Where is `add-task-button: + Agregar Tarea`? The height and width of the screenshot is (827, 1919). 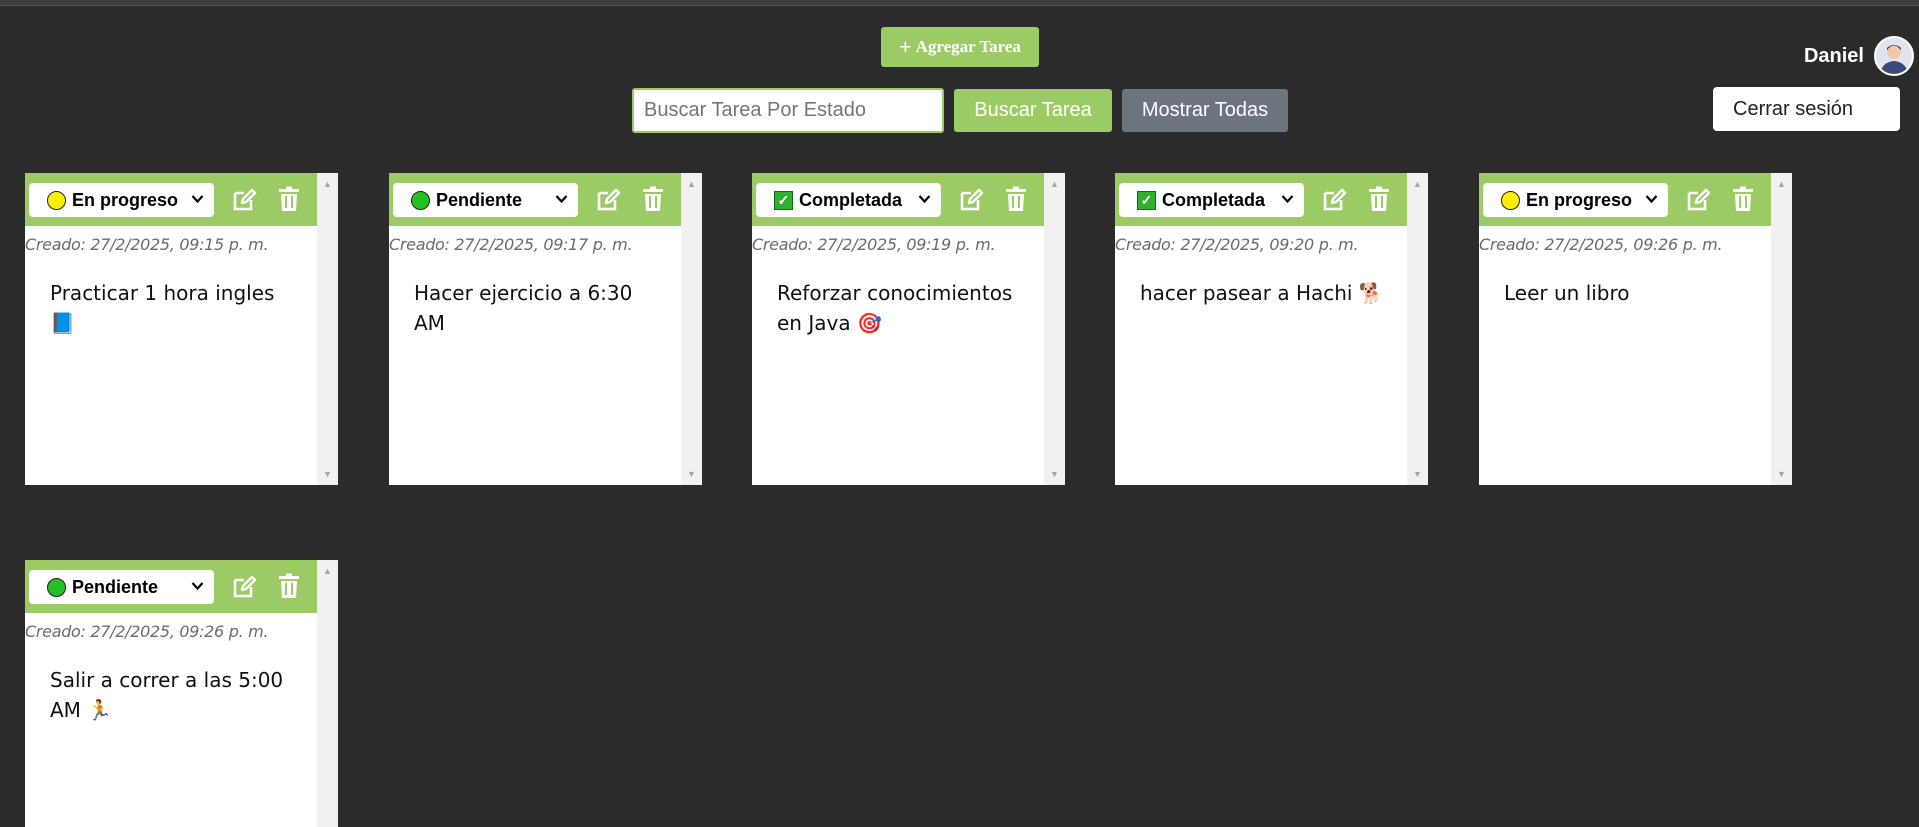
add-task-button: + Agregar Tarea is located at coordinates (960, 47).